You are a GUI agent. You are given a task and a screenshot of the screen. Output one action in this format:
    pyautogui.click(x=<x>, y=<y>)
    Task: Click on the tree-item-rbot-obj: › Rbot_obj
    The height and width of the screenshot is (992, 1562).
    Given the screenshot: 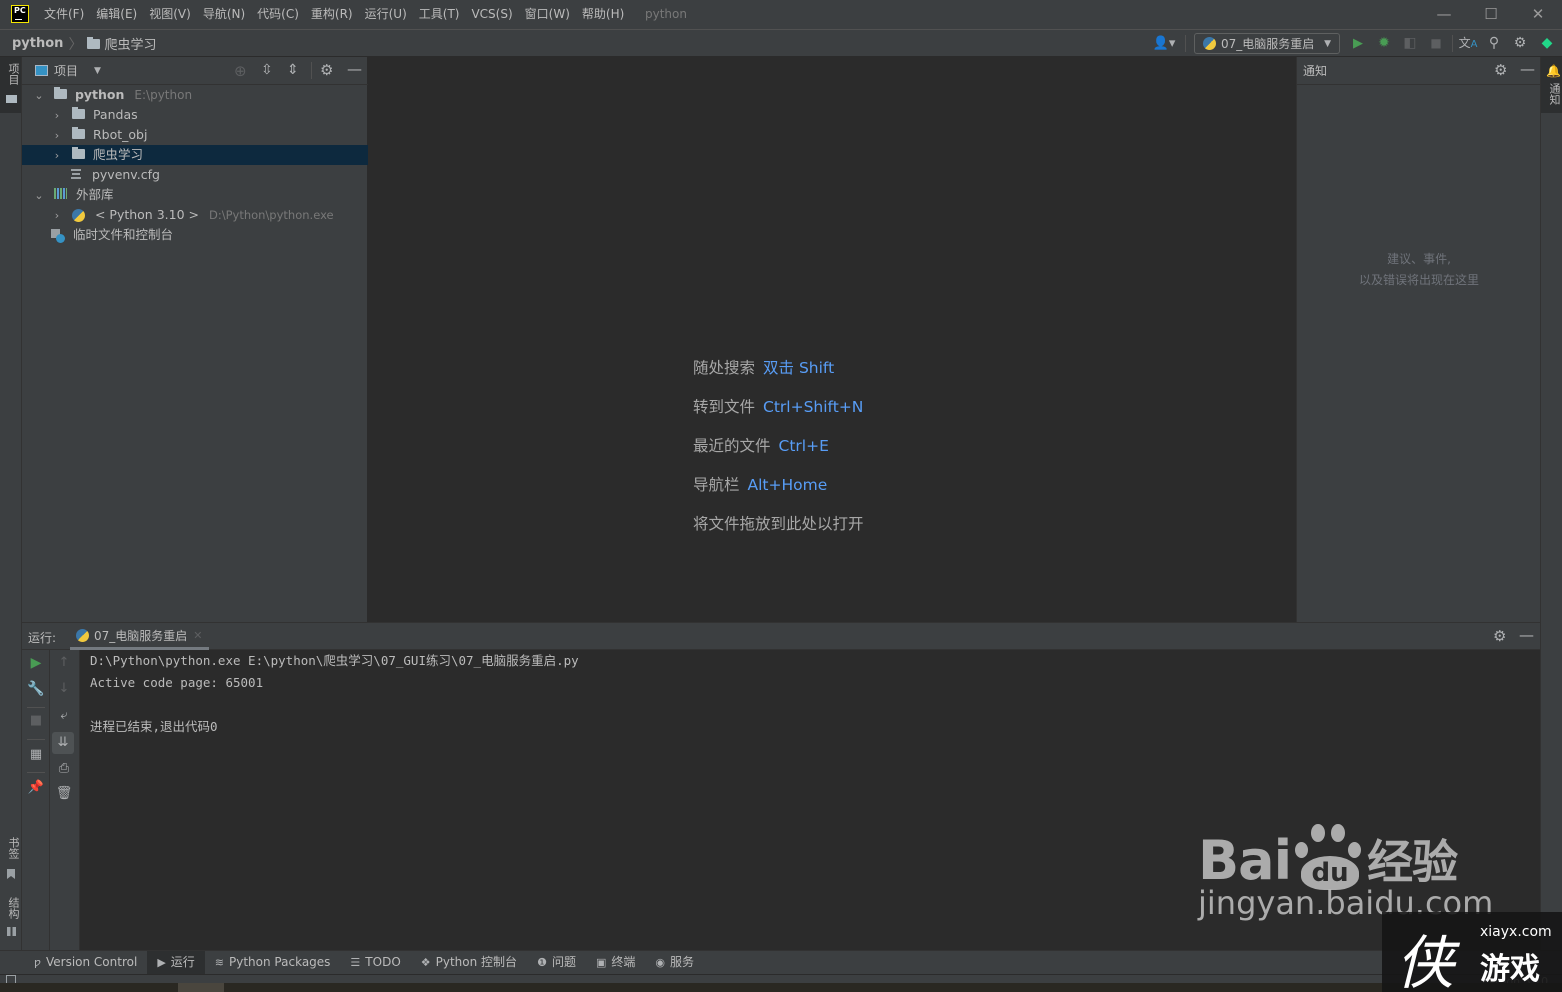 What is the action you would take?
    pyautogui.click(x=195, y=135)
    